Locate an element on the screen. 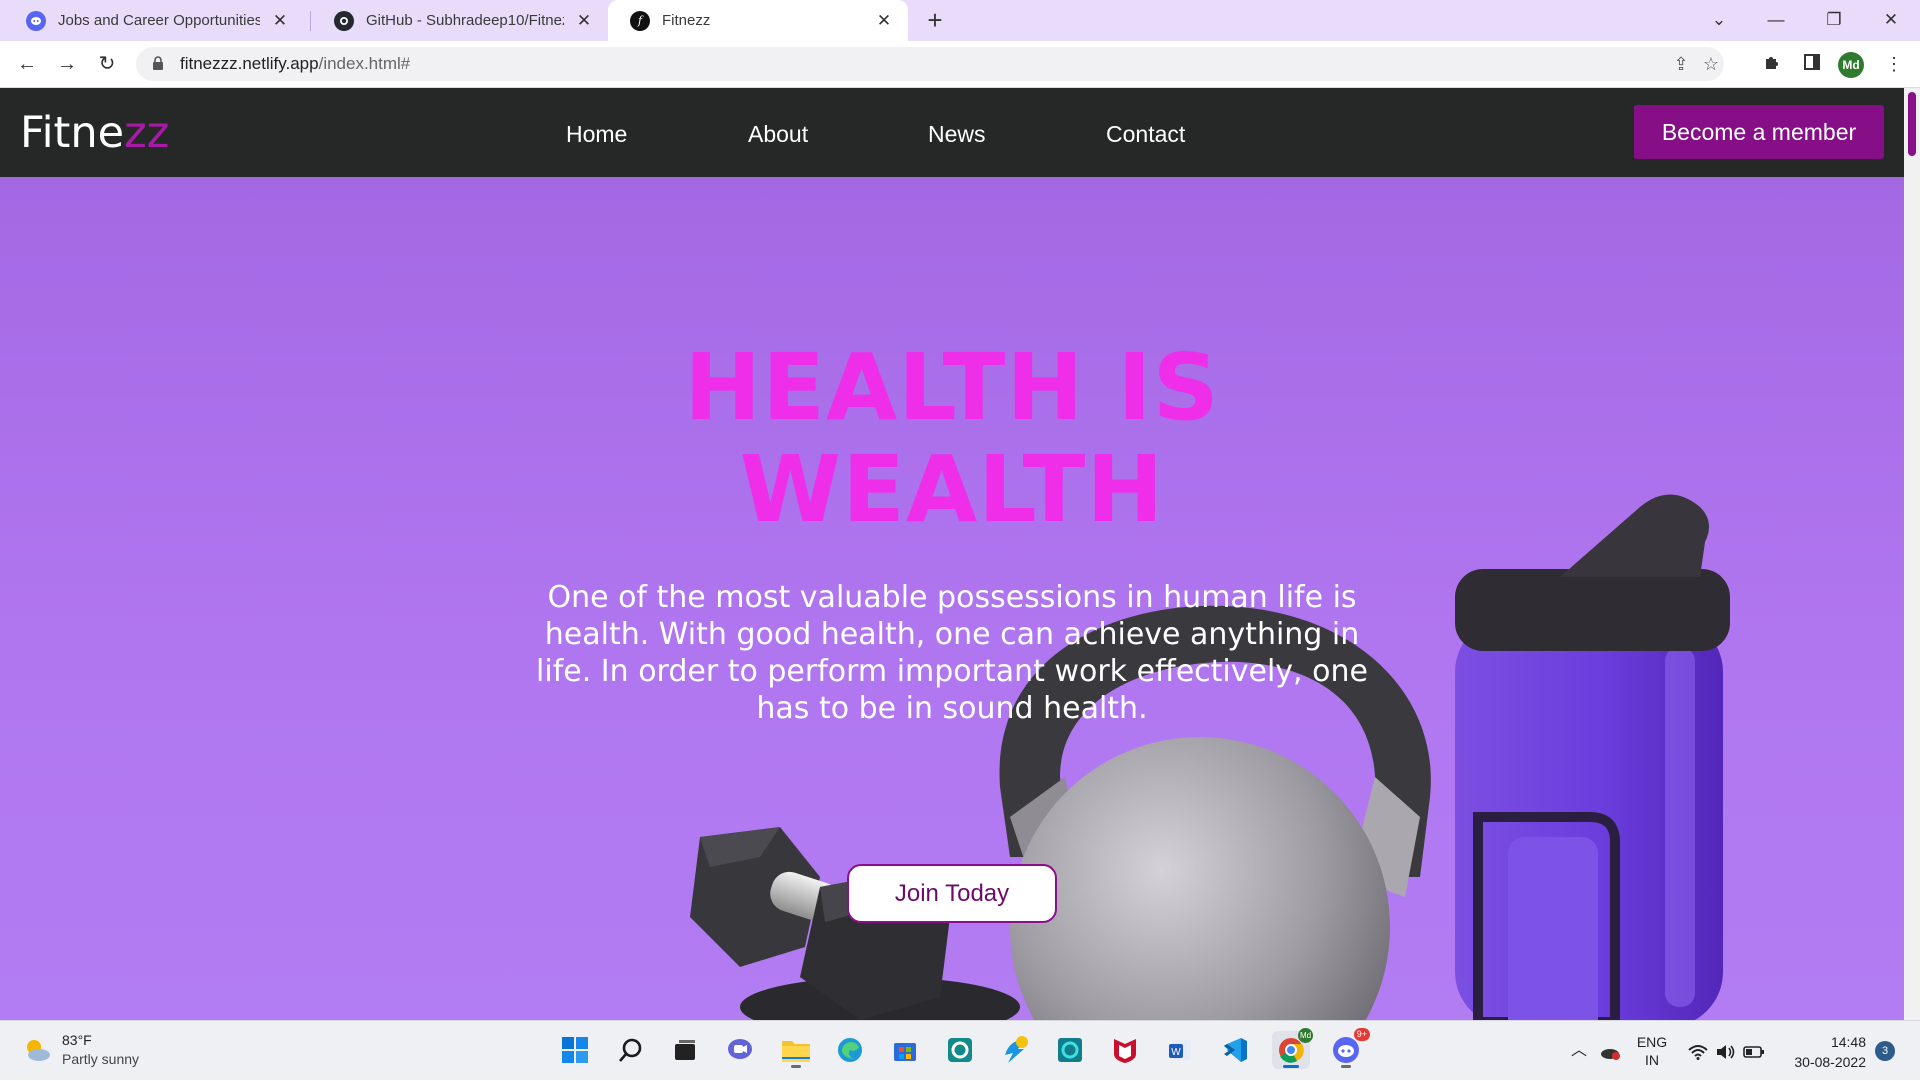 The image size is (1920, 1081). restore-button: ❐ is located at coordinates (1834, 20).